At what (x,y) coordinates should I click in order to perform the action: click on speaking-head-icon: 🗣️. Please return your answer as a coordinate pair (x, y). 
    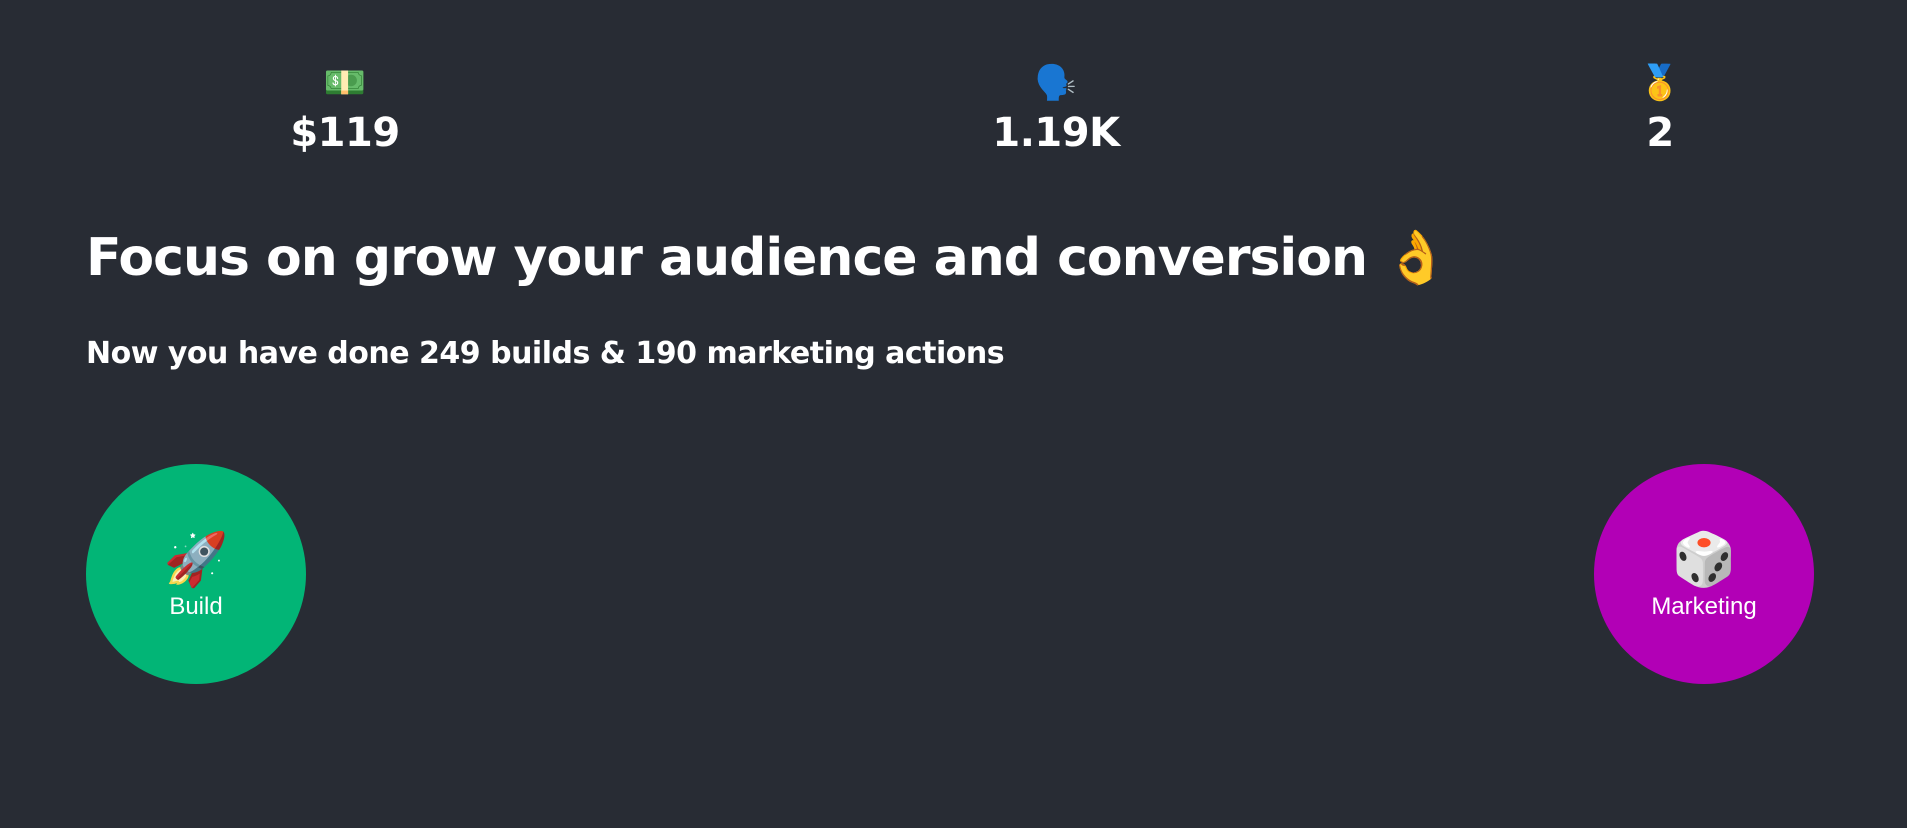
    Looking at the image, I should click on (1056, 83).